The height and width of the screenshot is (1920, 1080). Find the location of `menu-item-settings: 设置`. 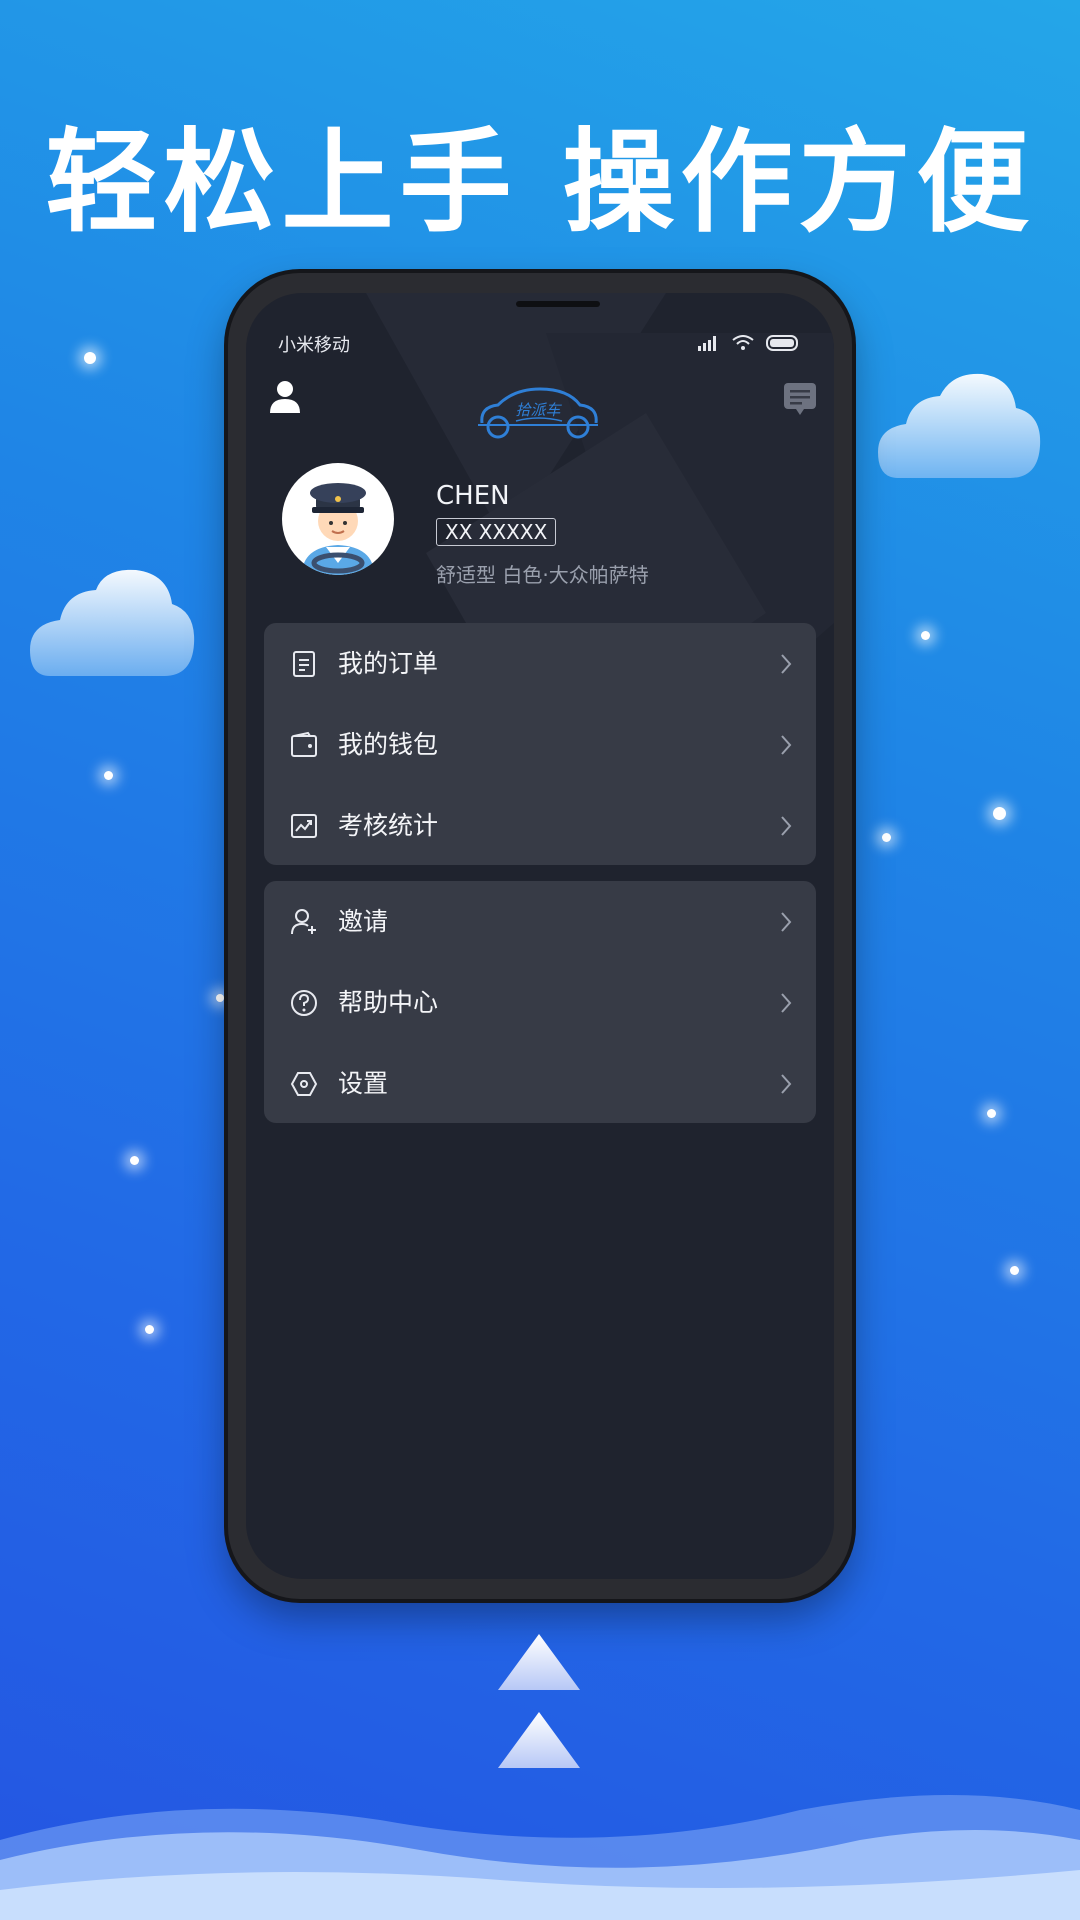

menu-item-settings: 设置 is located at coordinates (540, 1083).